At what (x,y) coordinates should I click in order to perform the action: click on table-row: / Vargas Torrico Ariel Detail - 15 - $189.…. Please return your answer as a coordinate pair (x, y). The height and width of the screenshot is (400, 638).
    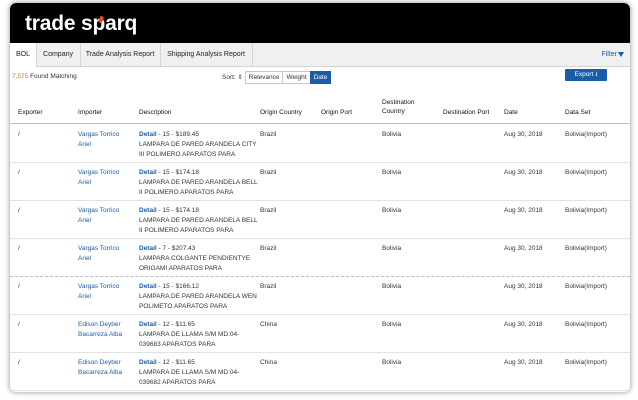
    Looking at the image, I should click on (320, 143).